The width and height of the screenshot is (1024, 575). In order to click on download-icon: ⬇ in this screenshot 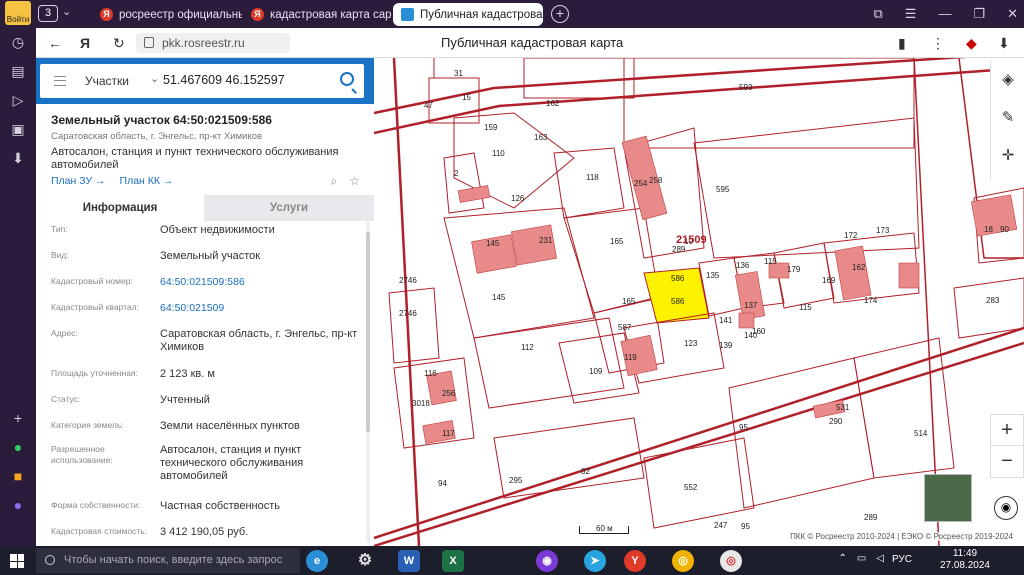, I will do `click(1004, 43)`.